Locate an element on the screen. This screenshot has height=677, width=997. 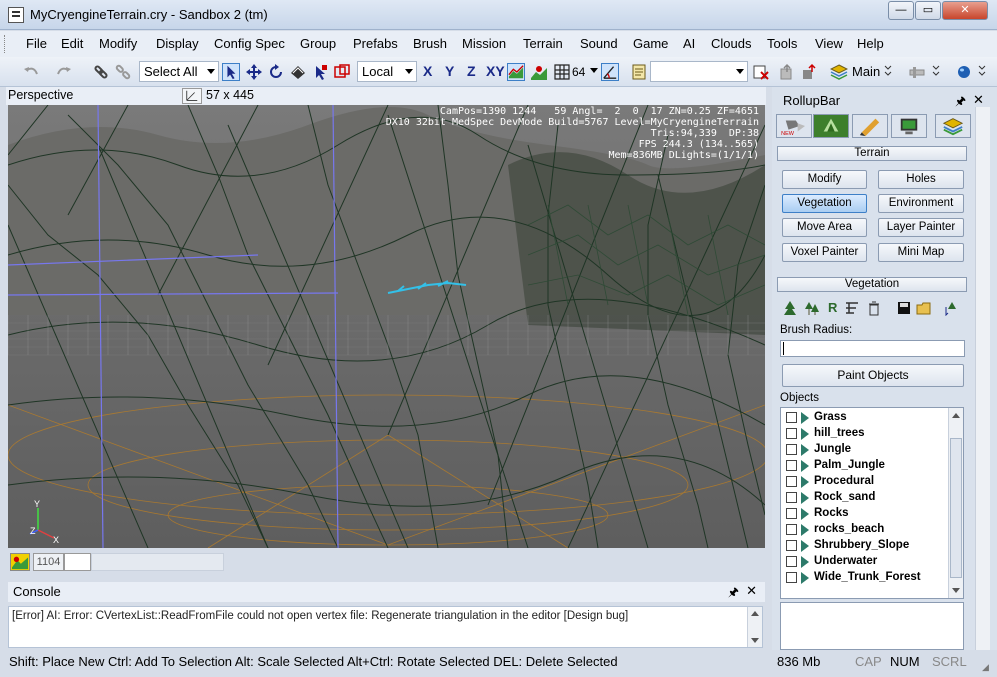
menu-edit: Edit is located at coordinates (72, 43).